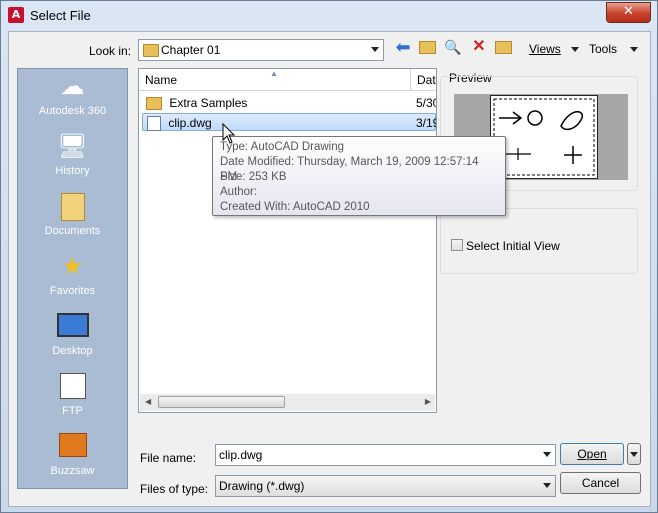 The width and height of the screenshot is (658, 513). What do you see at coordinates (545, 49) in the screenshot?
I see `views-menu: Views` at bounding box center [545, 49].